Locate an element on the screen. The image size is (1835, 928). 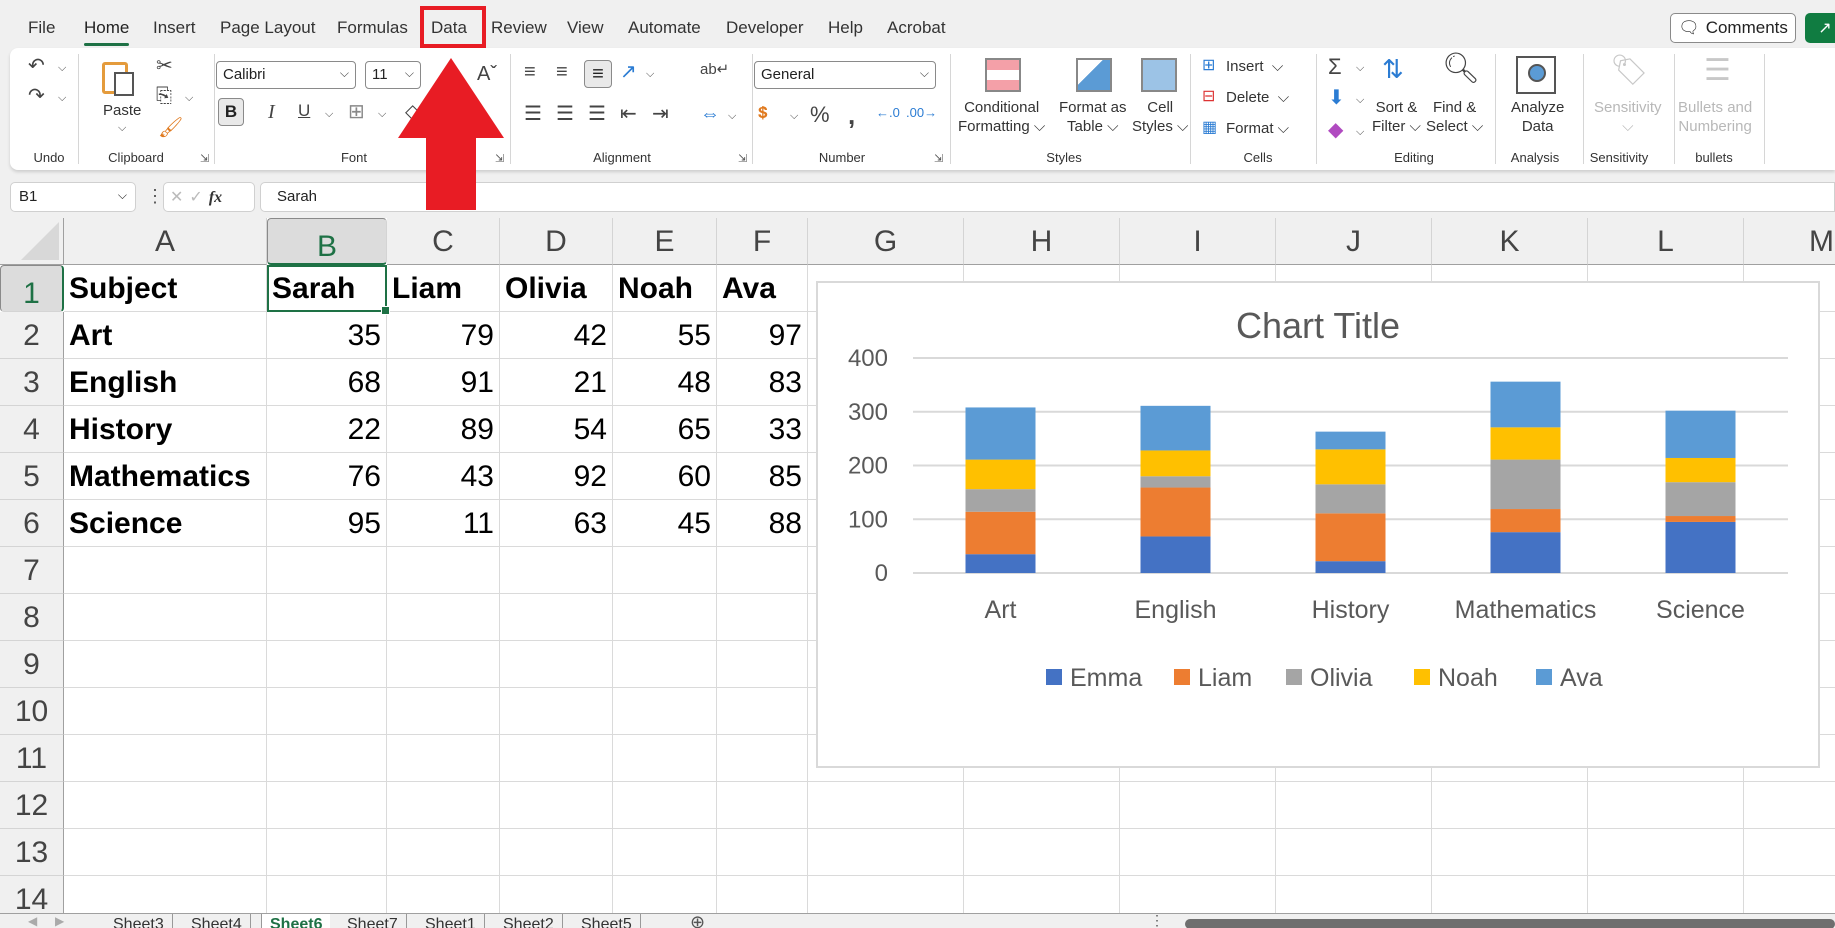
share-button: ↗ is located at coordinates (1820, 28).